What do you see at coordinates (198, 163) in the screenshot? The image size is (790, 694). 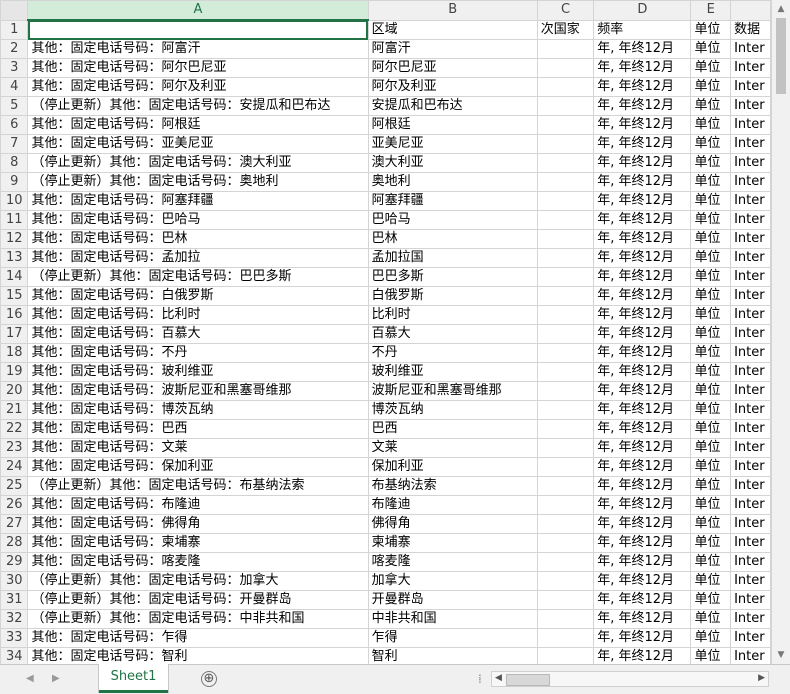 I see `cell-a: （停止更新）其他：固定电话号码：澳大利亚` at bounding box center [198, 163].